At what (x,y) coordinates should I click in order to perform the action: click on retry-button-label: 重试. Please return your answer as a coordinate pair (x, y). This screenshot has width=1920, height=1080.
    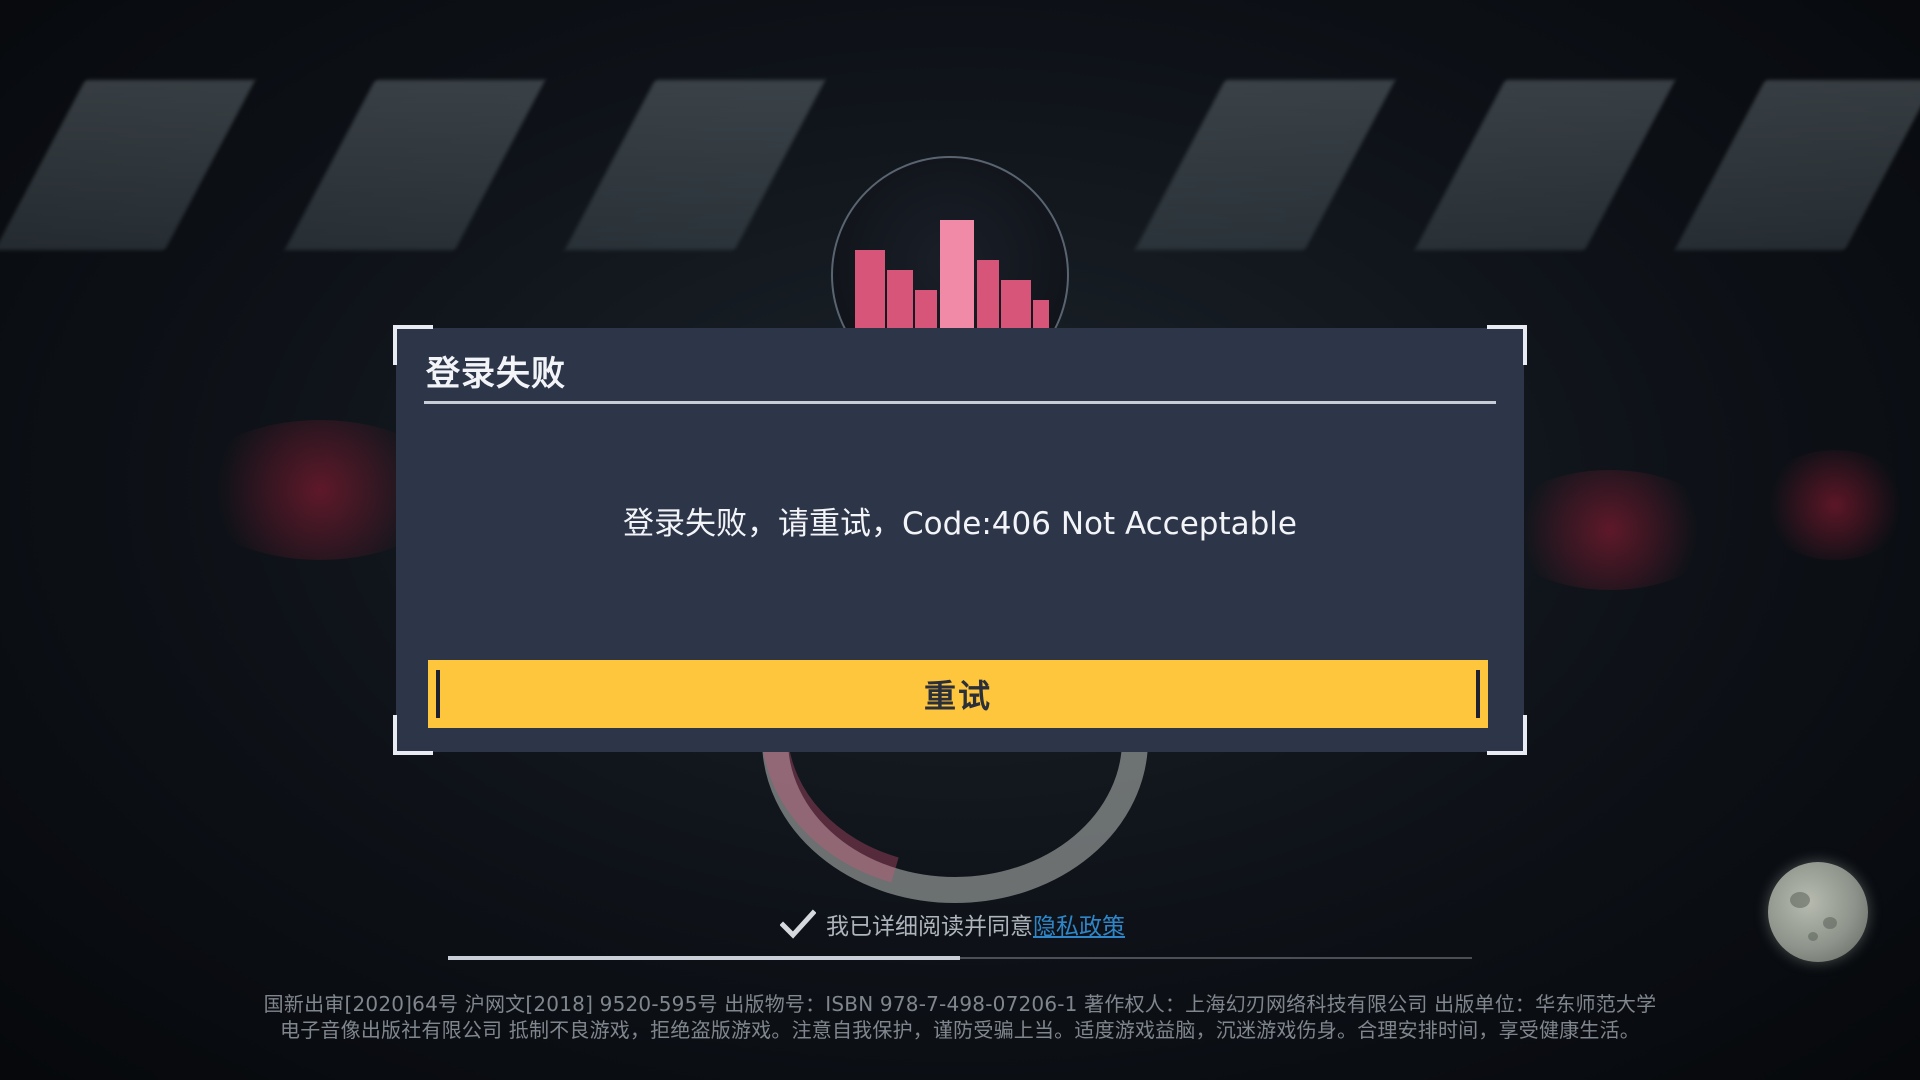
    Looking at the image, I should click on (957, 696).